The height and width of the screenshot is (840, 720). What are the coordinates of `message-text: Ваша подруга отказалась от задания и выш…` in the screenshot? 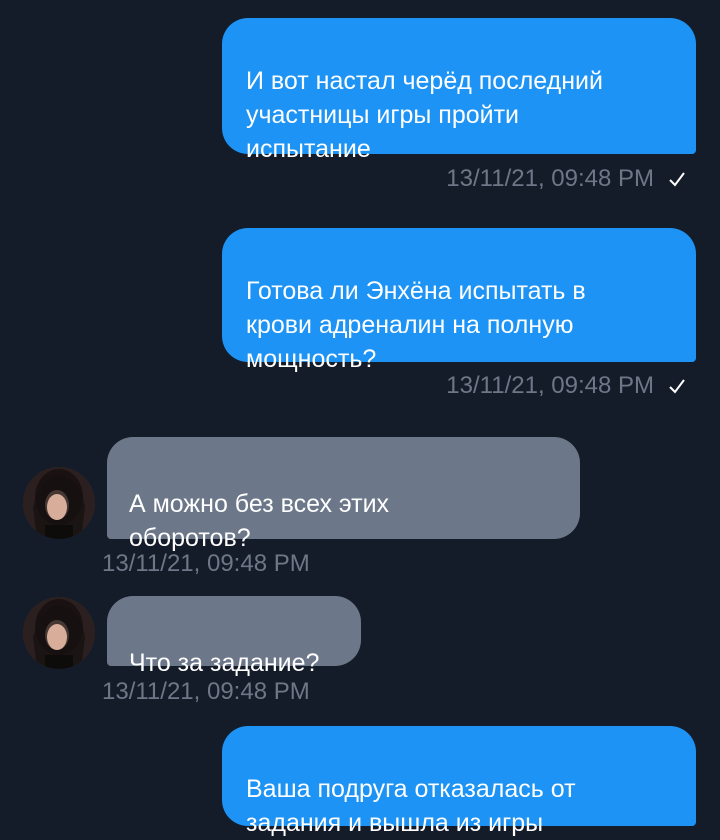 It's located at (411, 806).